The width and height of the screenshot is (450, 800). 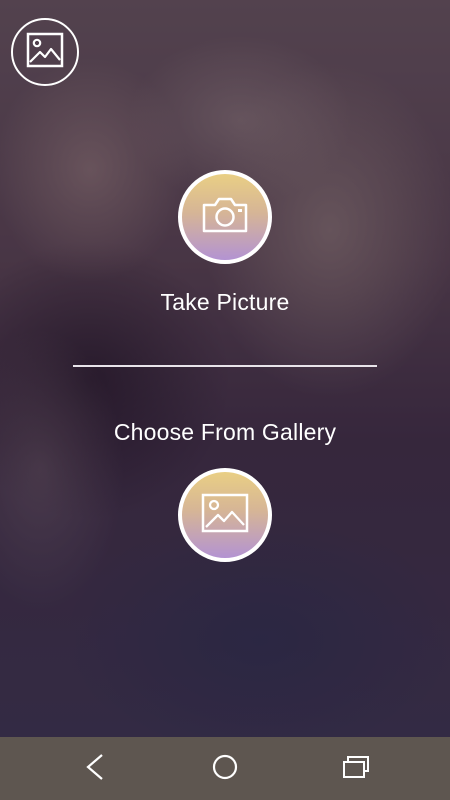 I want to click on take-picture-button, so click(x=225, y=217).